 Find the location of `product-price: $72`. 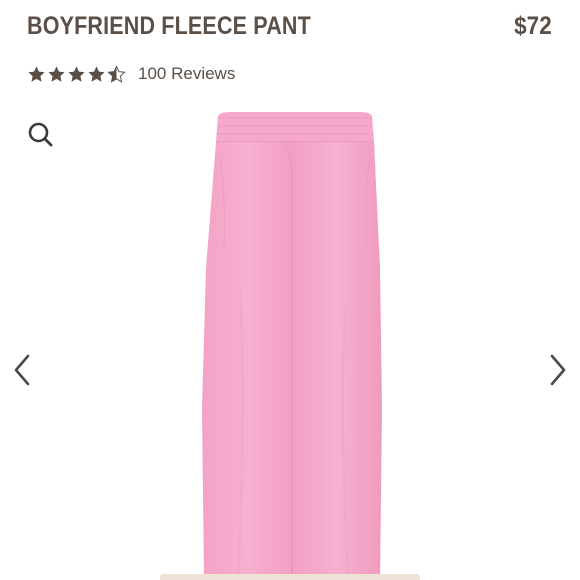

product-price: $72 is located at coordinates (533, 26).